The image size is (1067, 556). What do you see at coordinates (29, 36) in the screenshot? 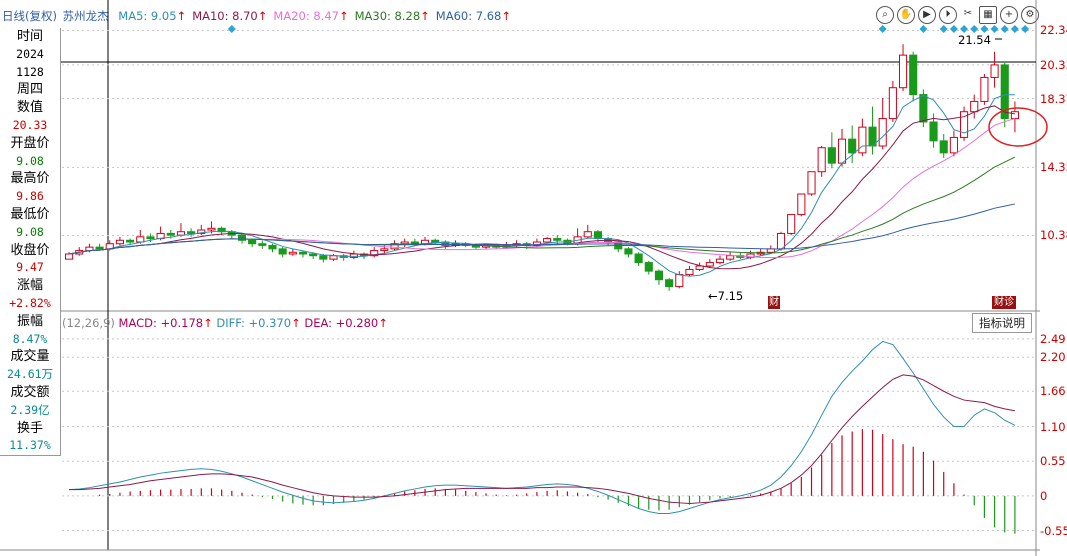
I see `info-label: 时间` at bounding box center [29, 36].